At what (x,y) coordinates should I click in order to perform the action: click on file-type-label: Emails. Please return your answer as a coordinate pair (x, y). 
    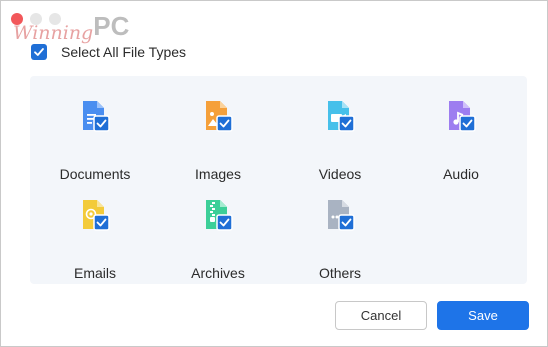
    Looking at the image, I should click on (94, 273).